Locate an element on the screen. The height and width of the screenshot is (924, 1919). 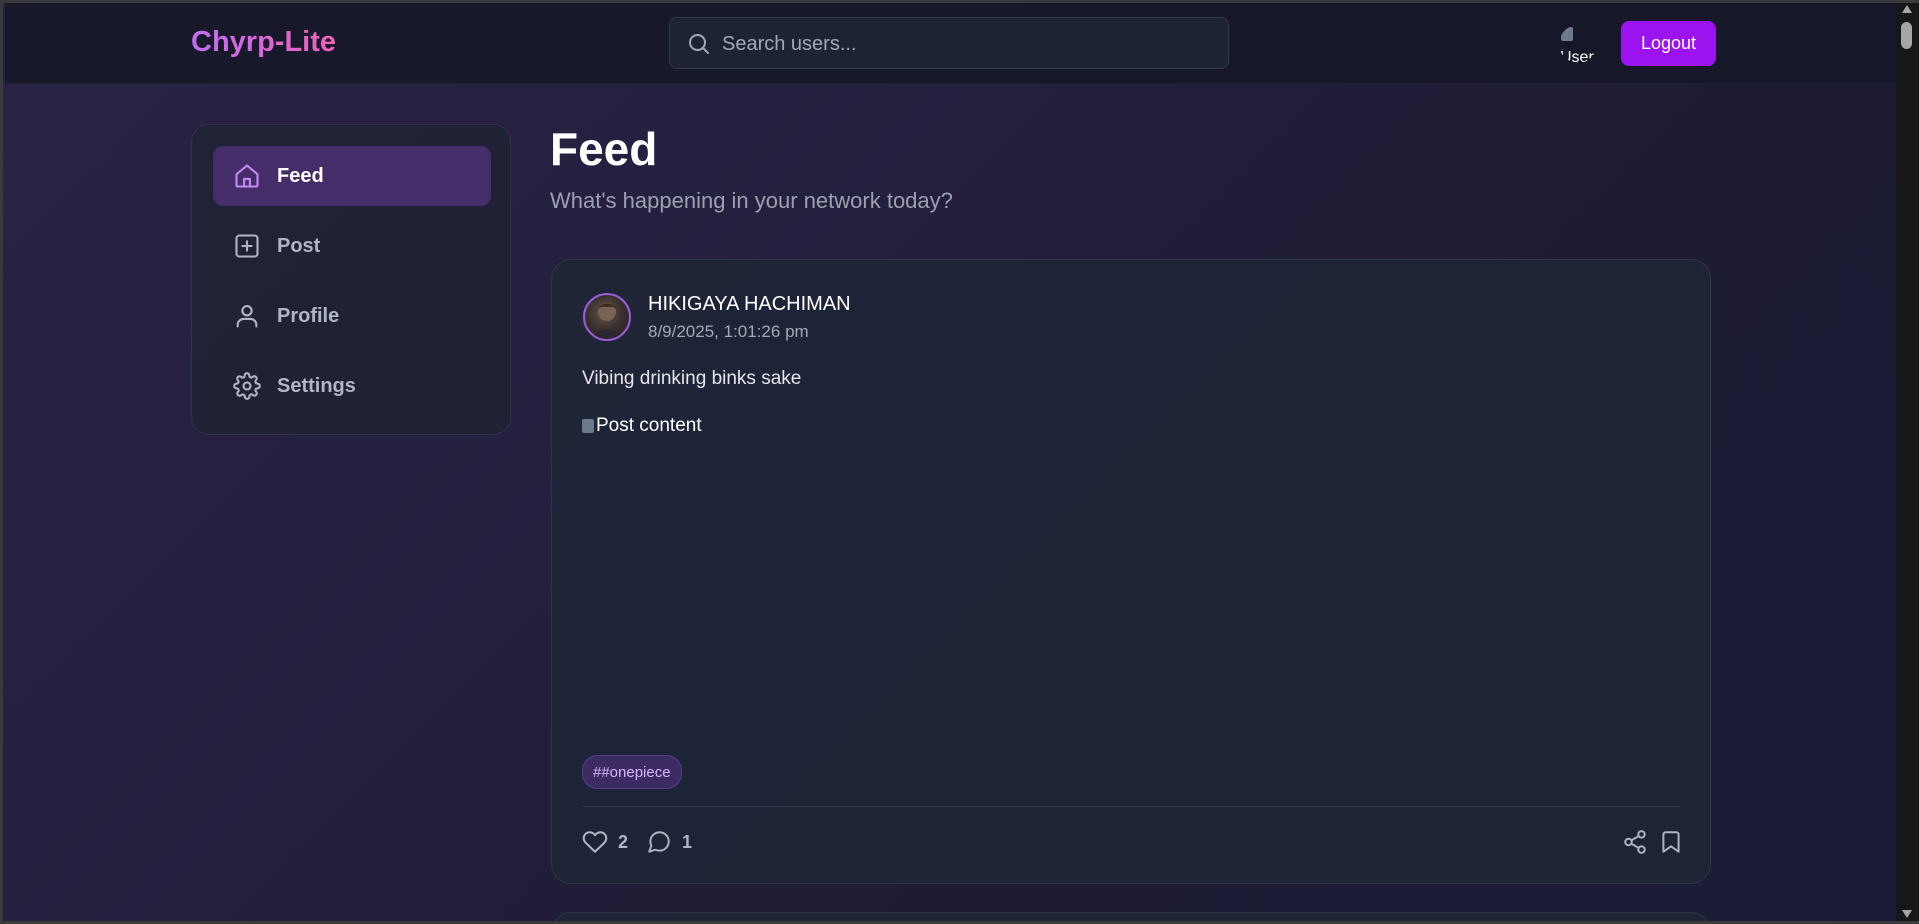
comment-button: 1 is located at coordinates (669, 842).